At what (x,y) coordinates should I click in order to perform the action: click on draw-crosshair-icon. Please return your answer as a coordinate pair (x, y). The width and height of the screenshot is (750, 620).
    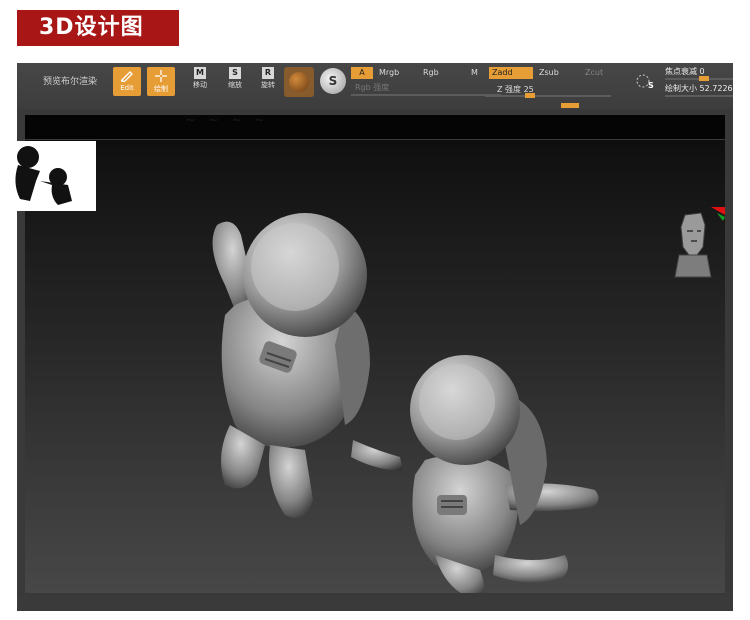
    Looking at the image, I should click on (161, 76).